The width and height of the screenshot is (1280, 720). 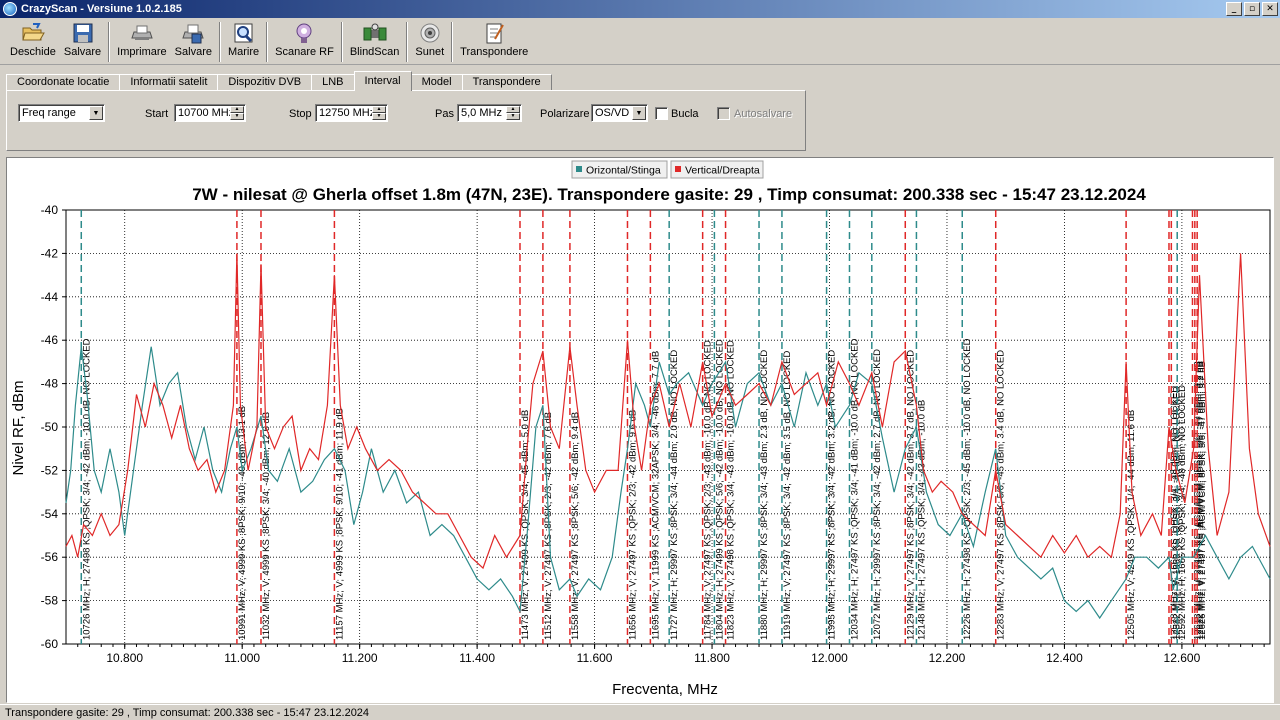 I want to click on stop-value: 12750 MHz, so click(x=347, y=113).